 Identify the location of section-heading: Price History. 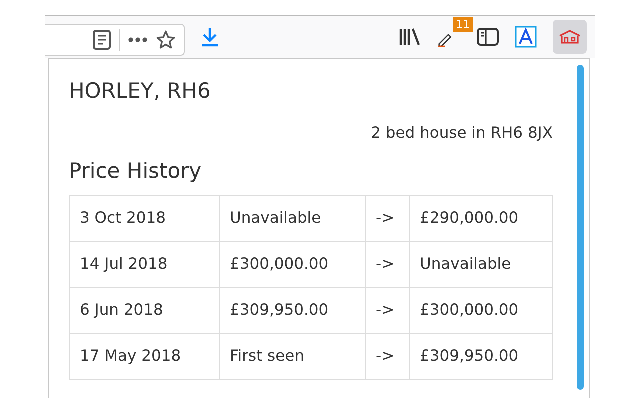
(136, 172).